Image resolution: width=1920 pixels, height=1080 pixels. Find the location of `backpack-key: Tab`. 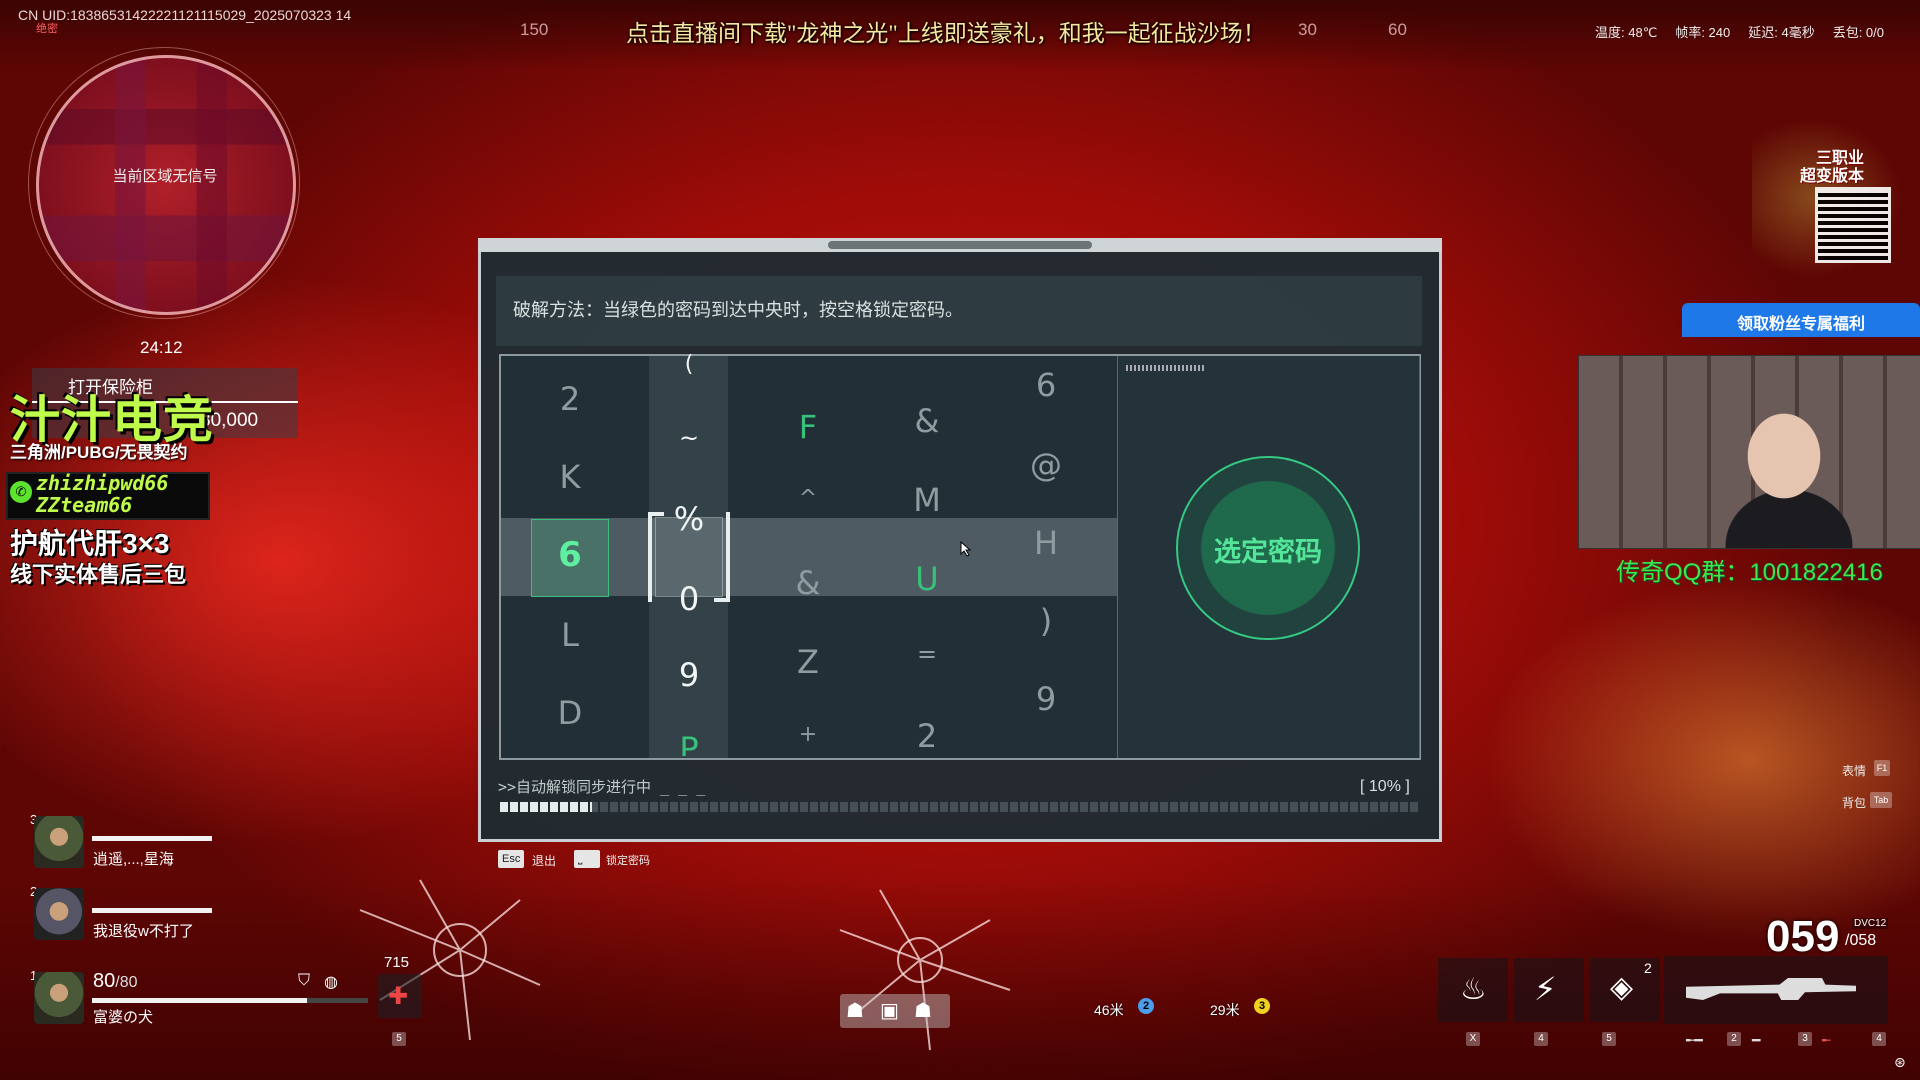

backpack-key: Tab is located at coordinates (1881, 800).